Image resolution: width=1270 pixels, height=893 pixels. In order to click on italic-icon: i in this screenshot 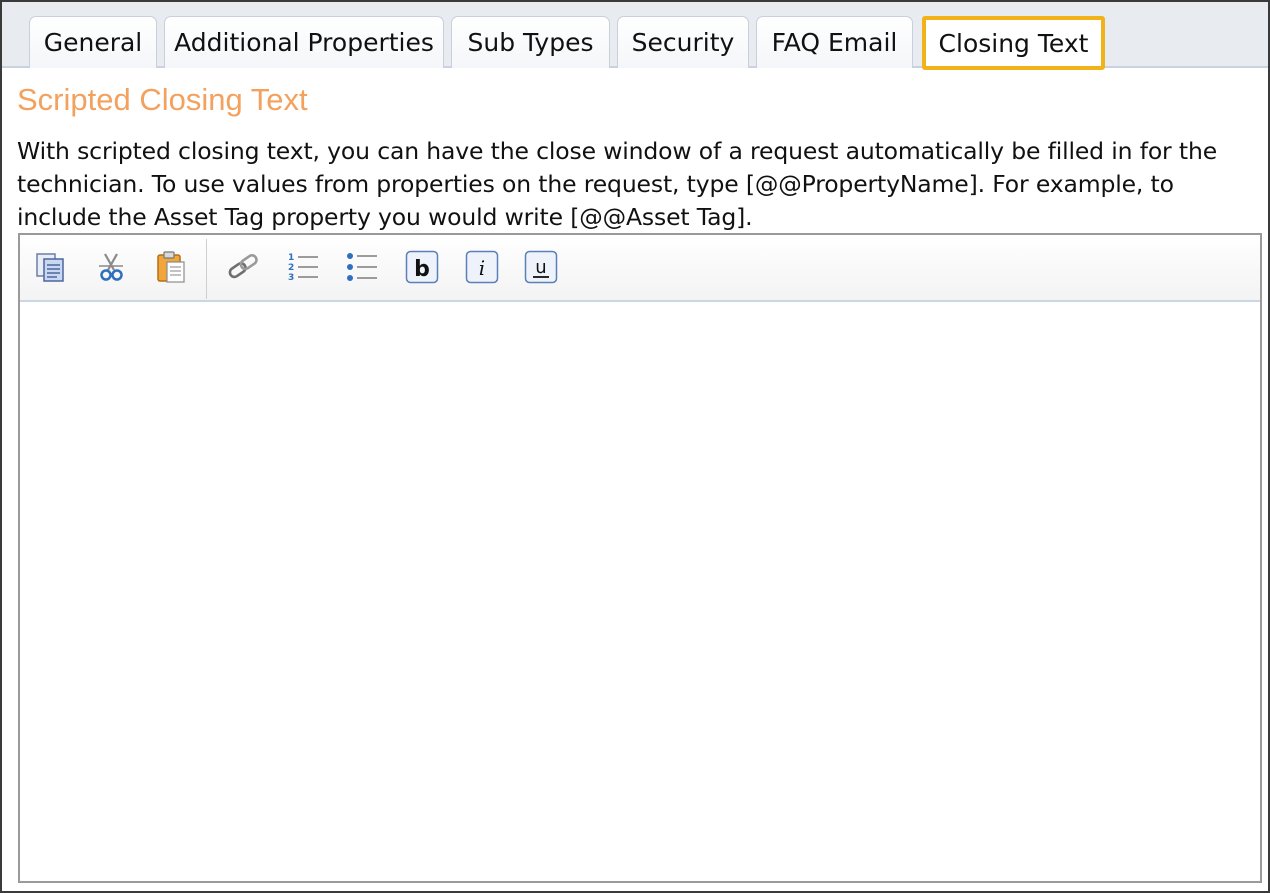, I will do `click(482, 267)`.